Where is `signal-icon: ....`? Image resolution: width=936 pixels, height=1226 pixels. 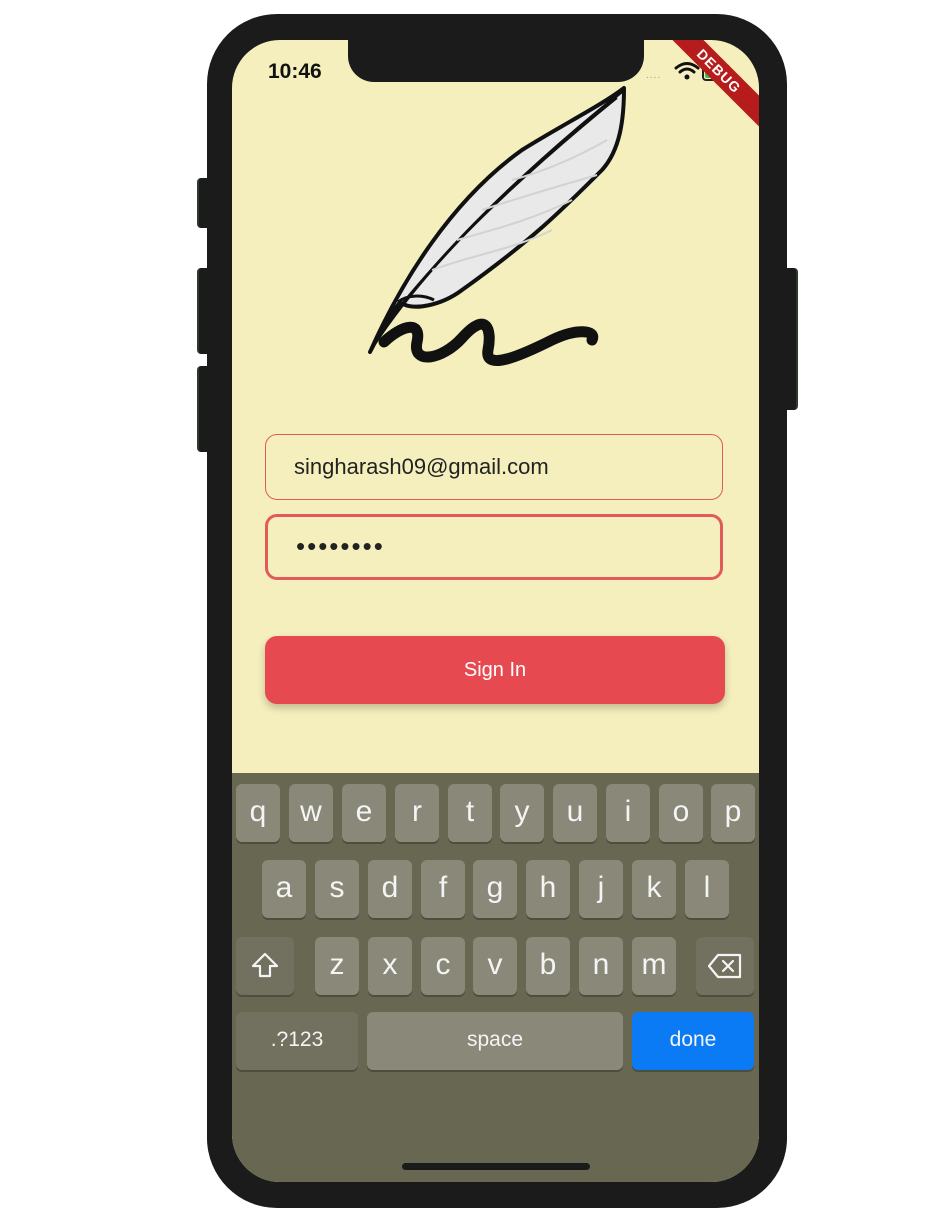
signal-icon: .... is located at coordinates (654, 75).